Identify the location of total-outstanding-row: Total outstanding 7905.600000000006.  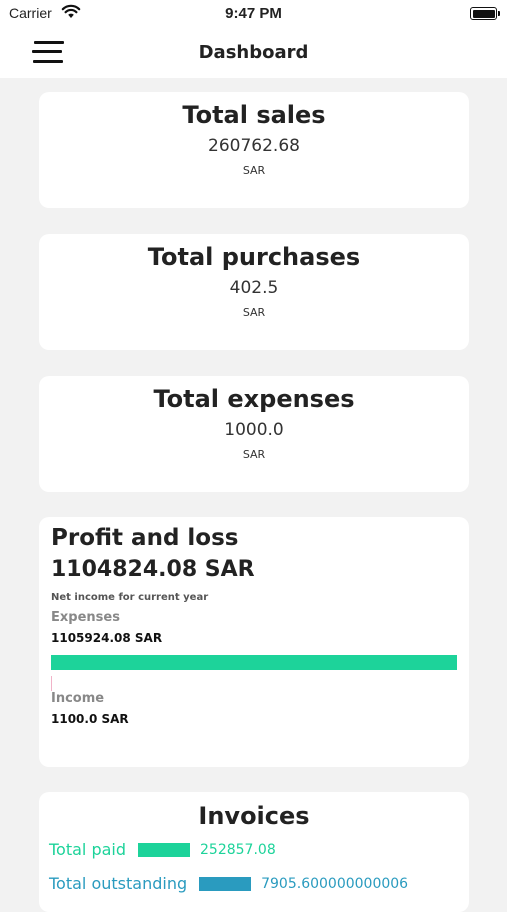
(228, 883).